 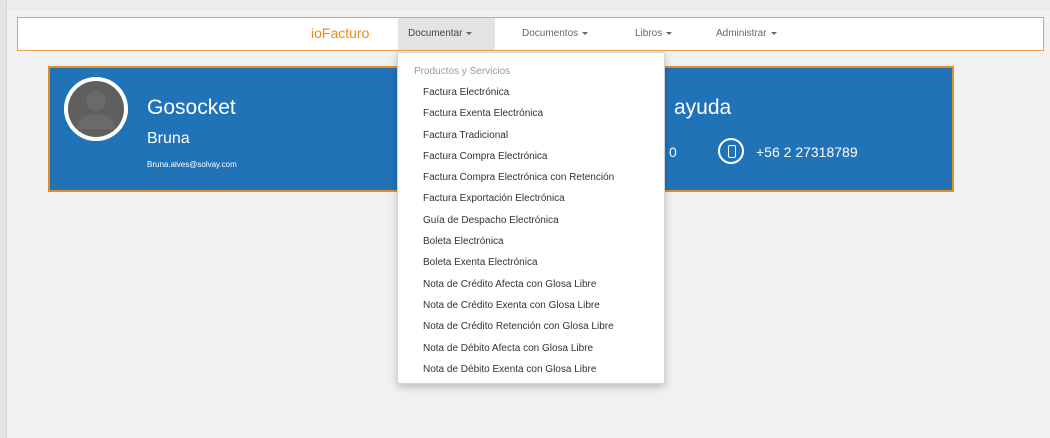 What do you see at coordinates (741, 33) in the screenshot?
I see `nav-administrar-label: Administrar` at bounding box center [741, 33].